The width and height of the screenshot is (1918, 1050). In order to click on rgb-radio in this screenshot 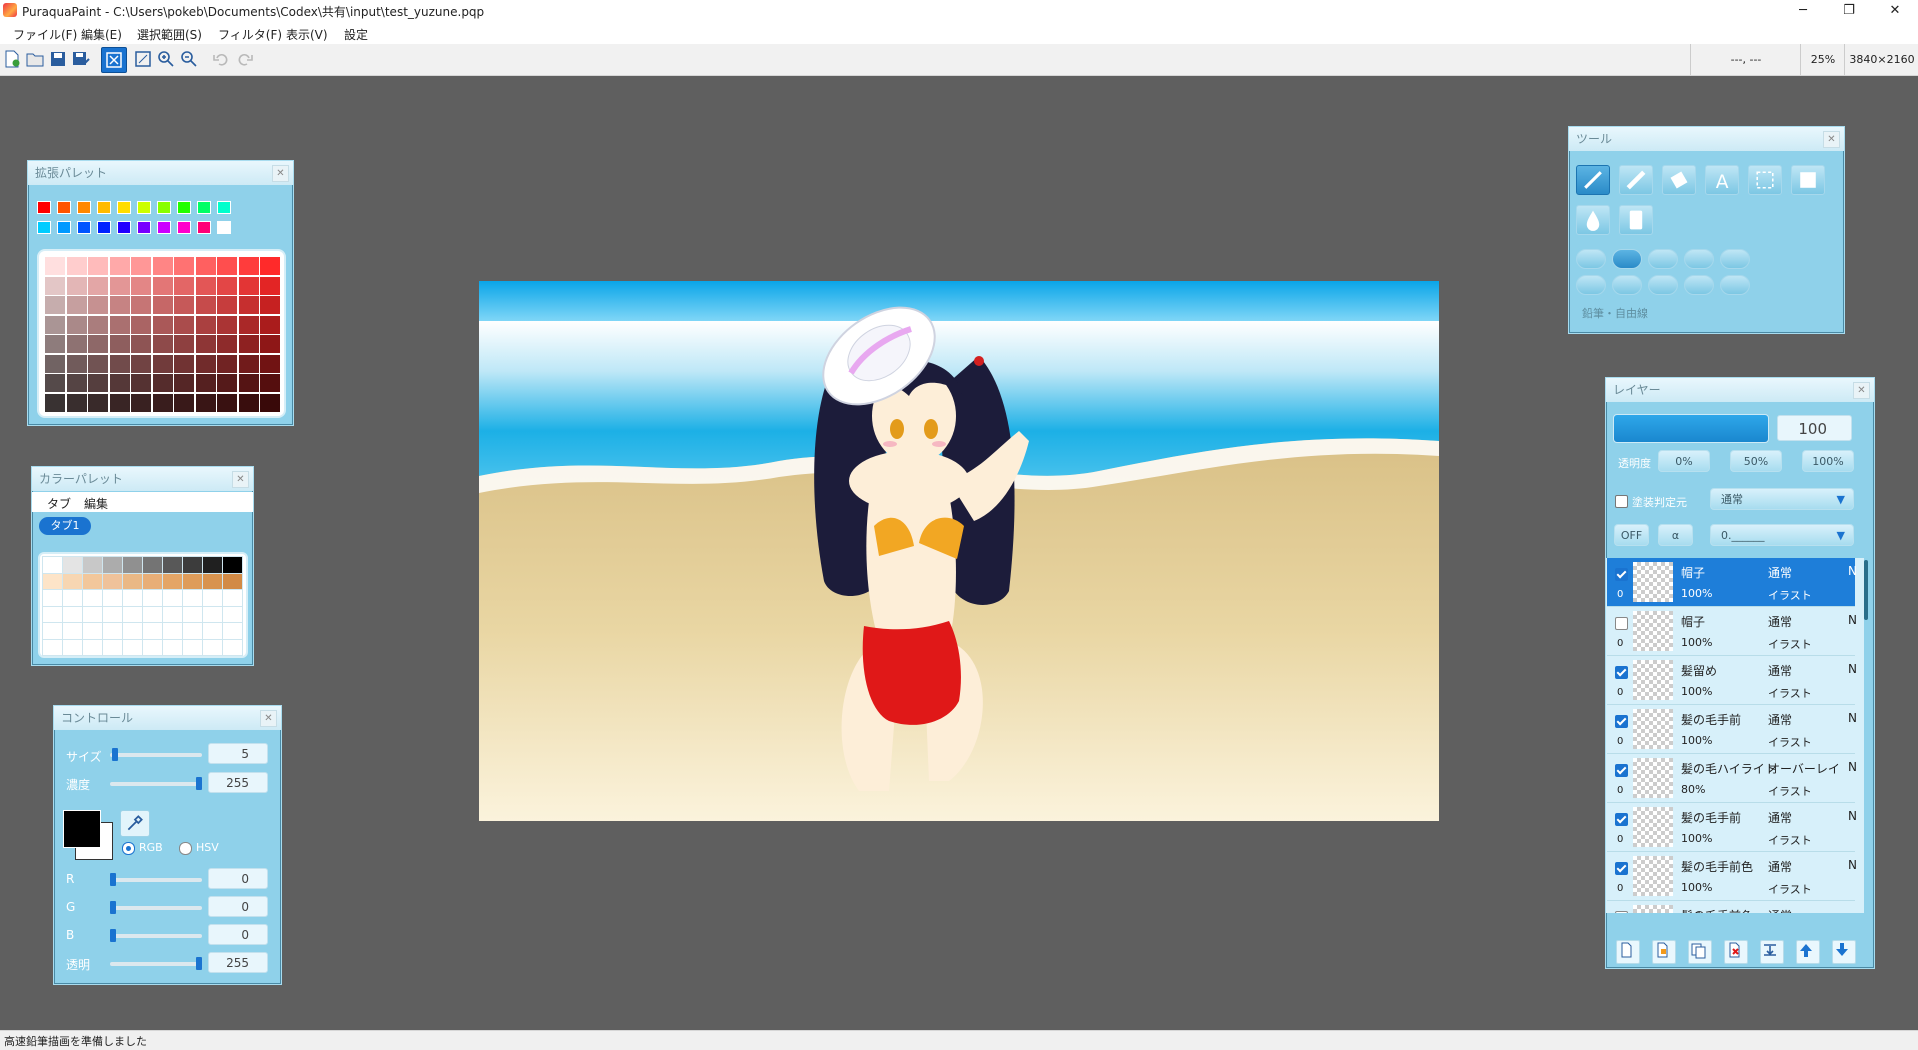, I will do `click(128, 848)`.